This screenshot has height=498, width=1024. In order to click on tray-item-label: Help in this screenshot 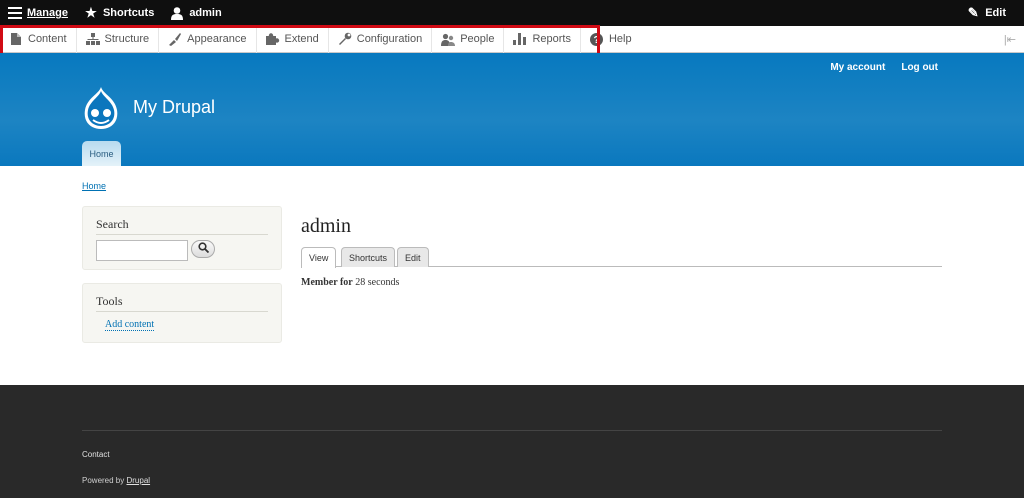, I will do `click(620, 39)`.